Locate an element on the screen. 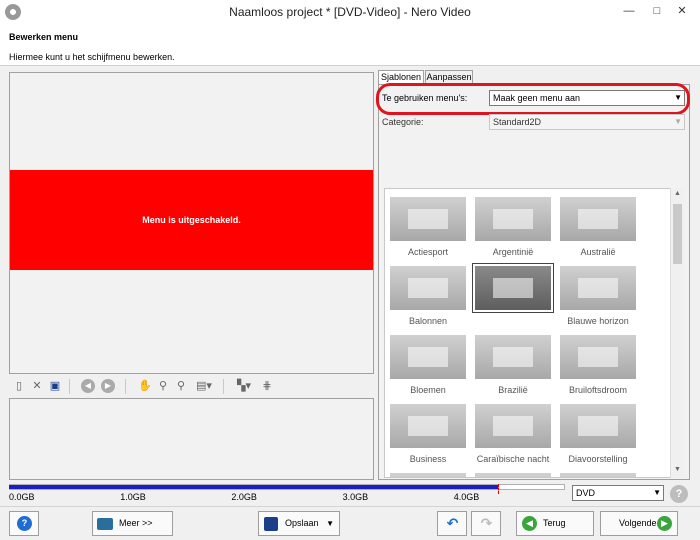  help-button: ? is located at coordinates (24, 523).